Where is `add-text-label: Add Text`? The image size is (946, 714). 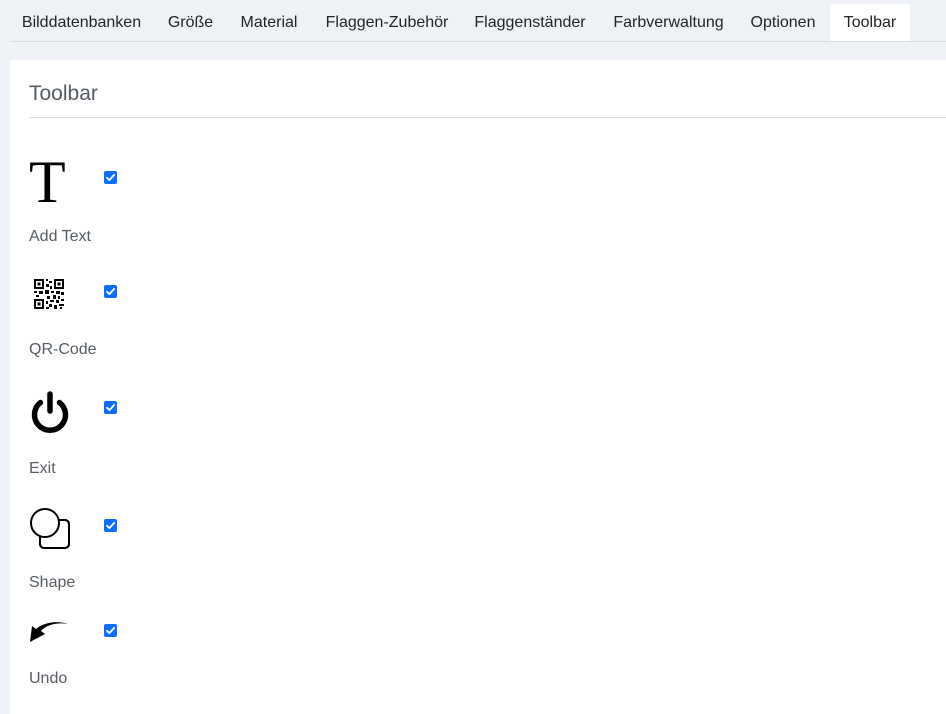 add-text-label: Add Text is located at coordinates (60, 236).